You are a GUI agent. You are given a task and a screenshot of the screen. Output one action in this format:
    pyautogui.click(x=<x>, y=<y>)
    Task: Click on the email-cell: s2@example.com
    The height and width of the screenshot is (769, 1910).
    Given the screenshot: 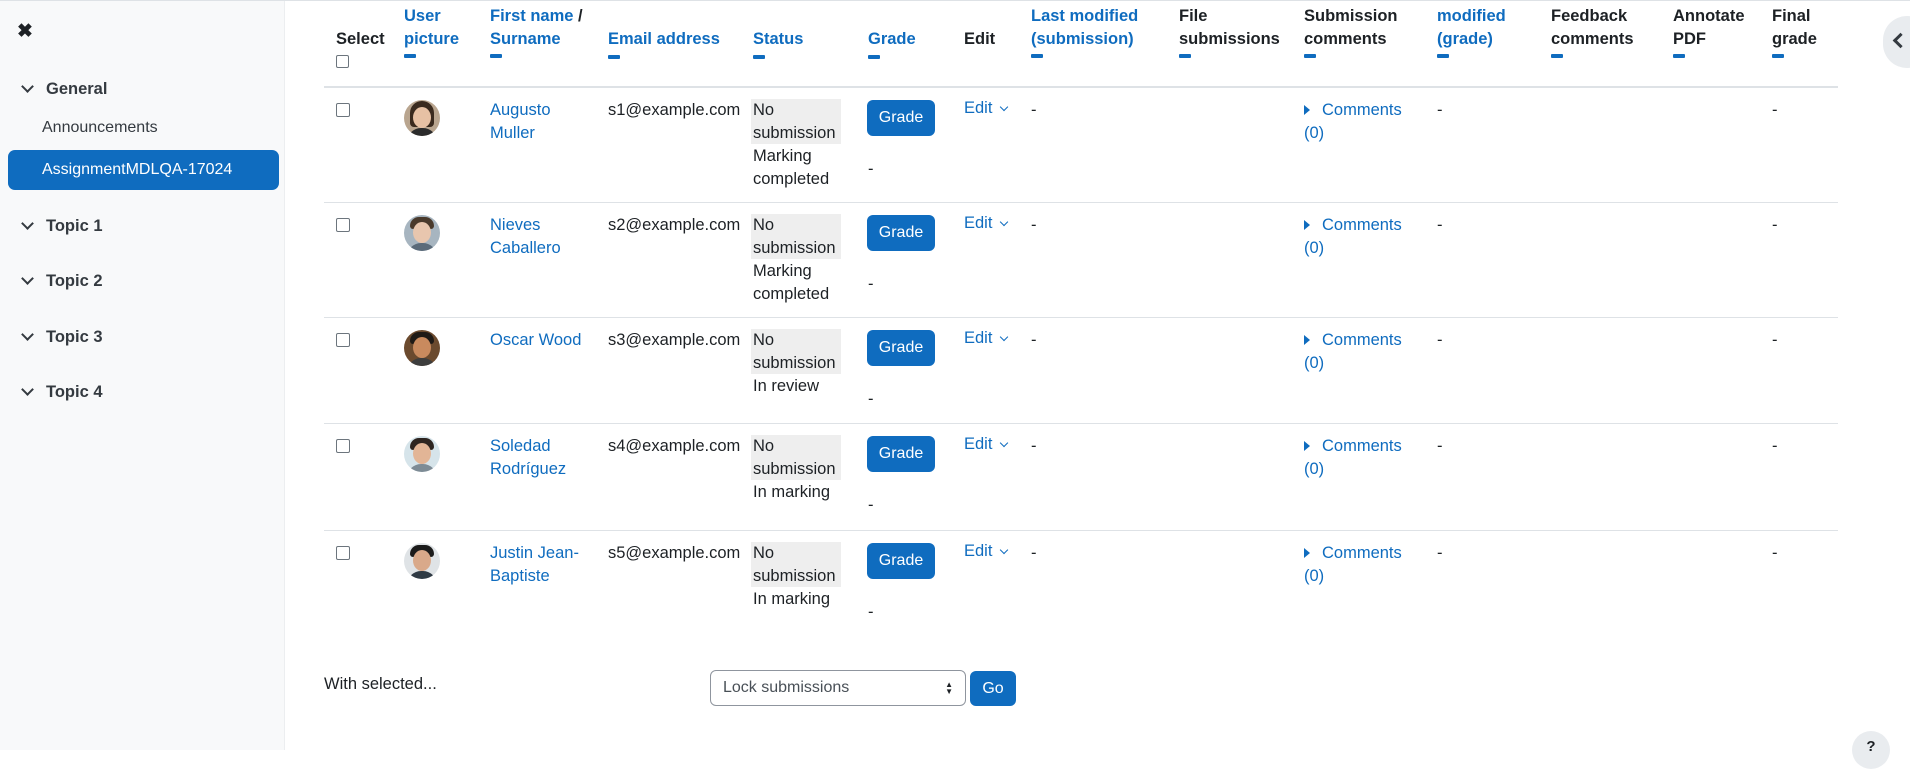 What is the action you would take?
    pyautogui.click(x=674, y=225)
    